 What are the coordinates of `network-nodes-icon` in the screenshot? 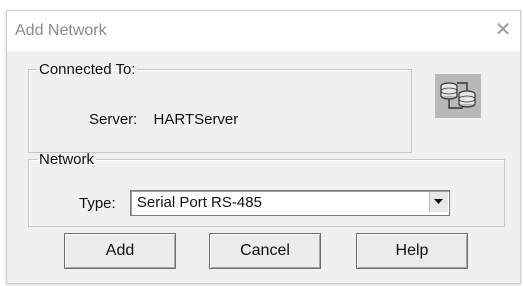 It's located at (458, 96).